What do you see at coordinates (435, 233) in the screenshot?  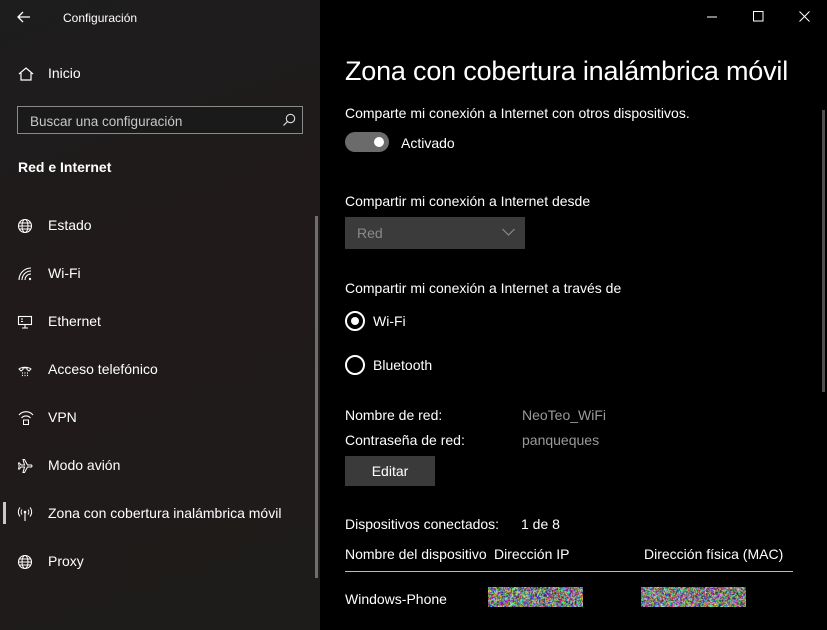 I see `share-from-dropdown: Red` at bounding box center [435, 233].